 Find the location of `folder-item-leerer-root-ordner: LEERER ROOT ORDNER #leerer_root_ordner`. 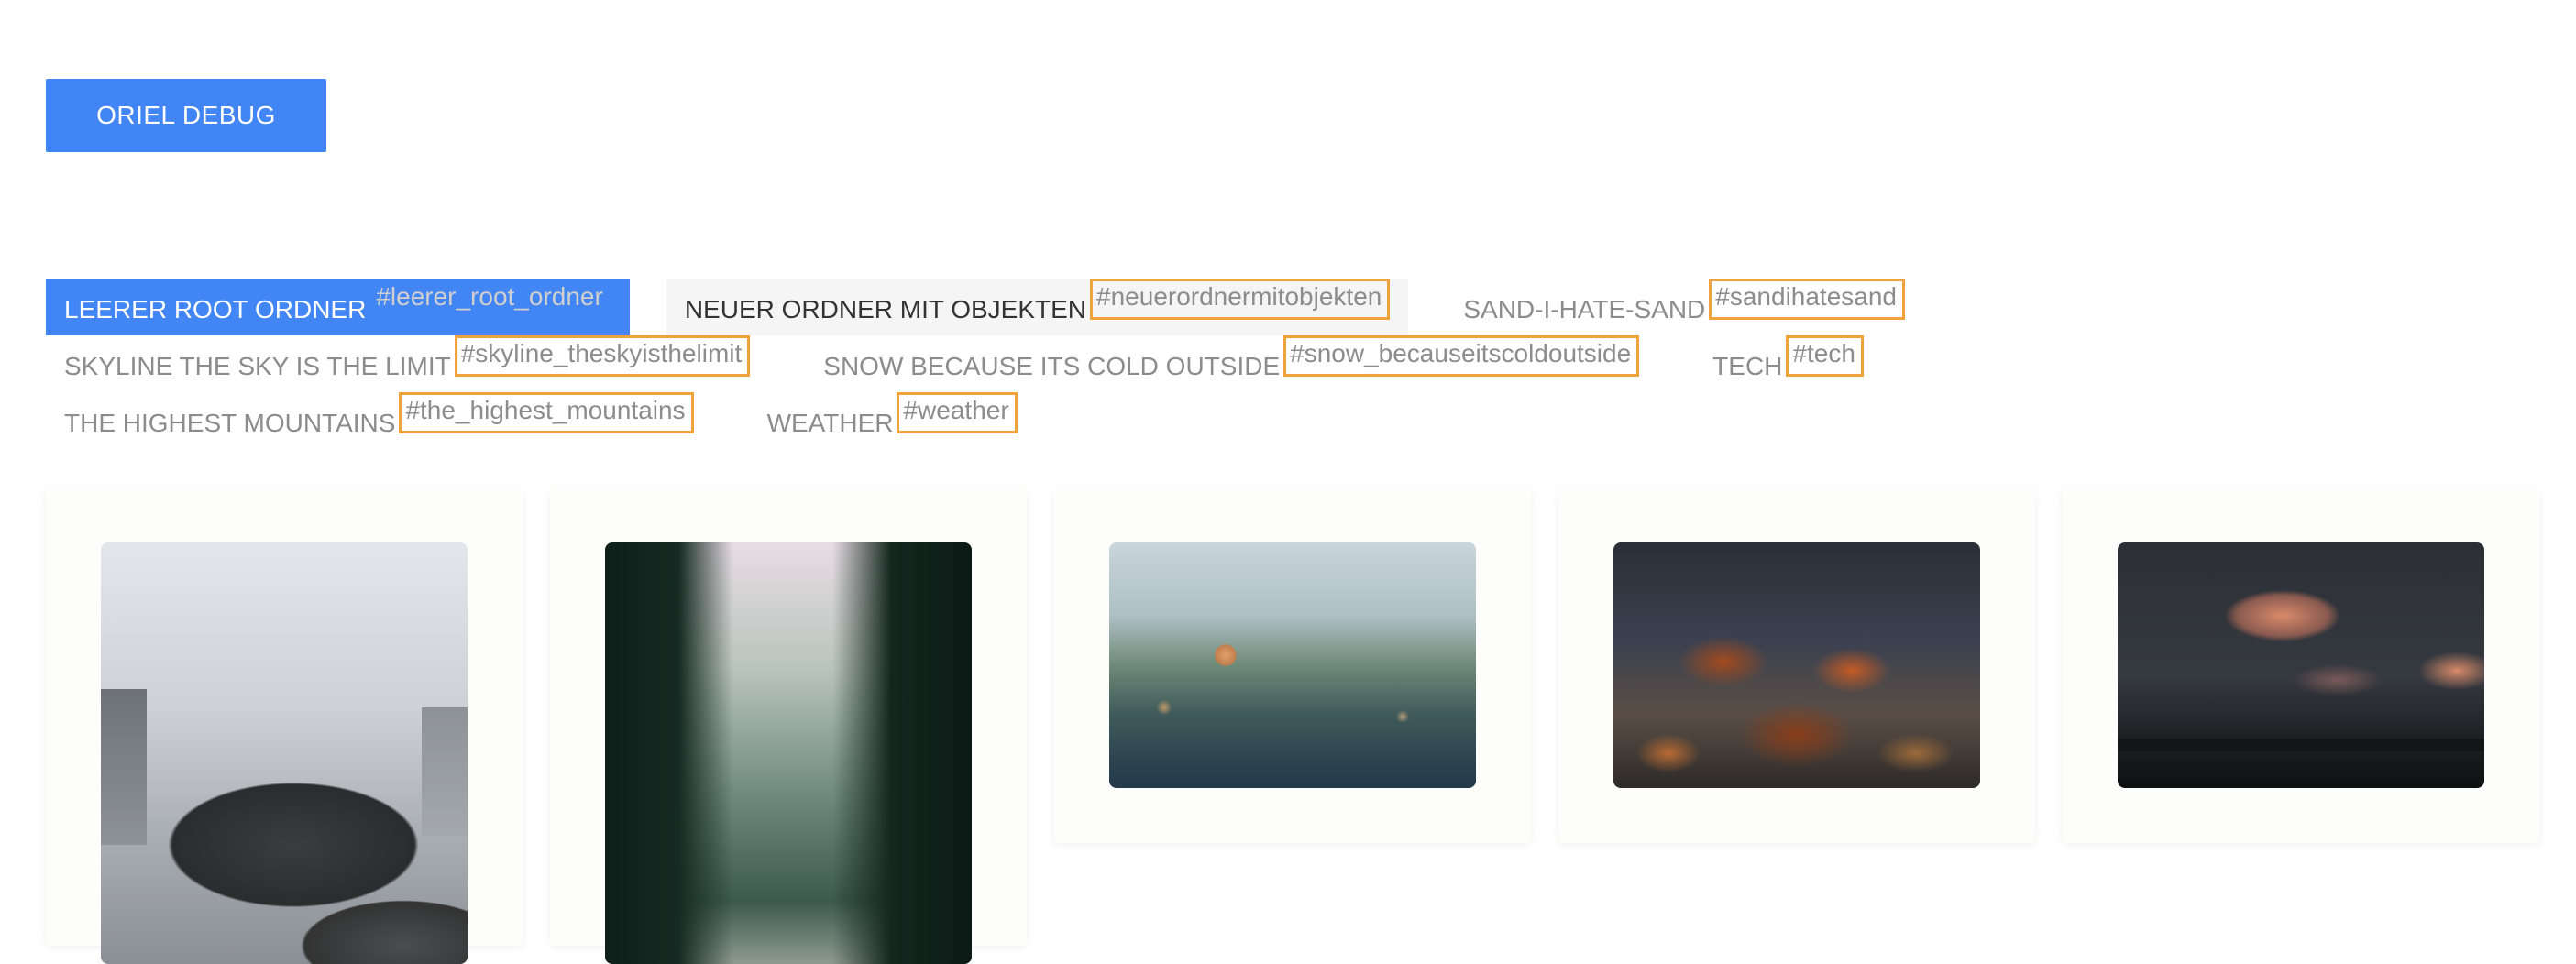

folder-item-leerer-root-ordner: LEERER ROOT ORDNER #leerer_root_ordner is located at coordinates (338, 307).